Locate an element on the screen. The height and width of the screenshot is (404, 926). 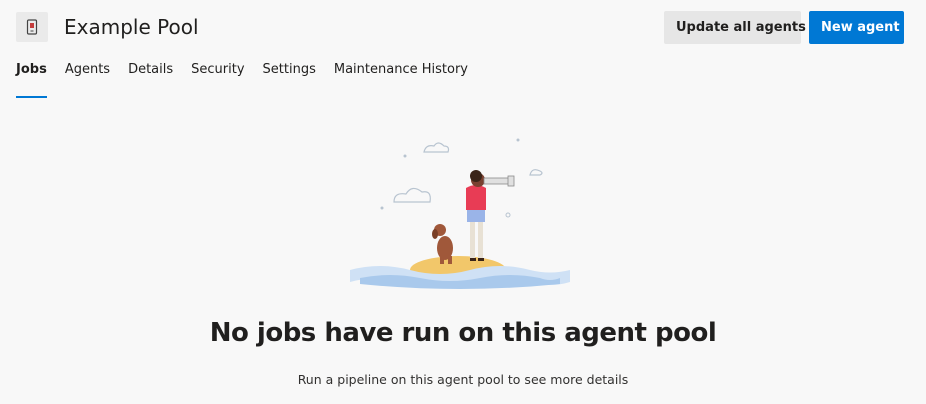
tab-security: Security is located at coordinates (217, 74).